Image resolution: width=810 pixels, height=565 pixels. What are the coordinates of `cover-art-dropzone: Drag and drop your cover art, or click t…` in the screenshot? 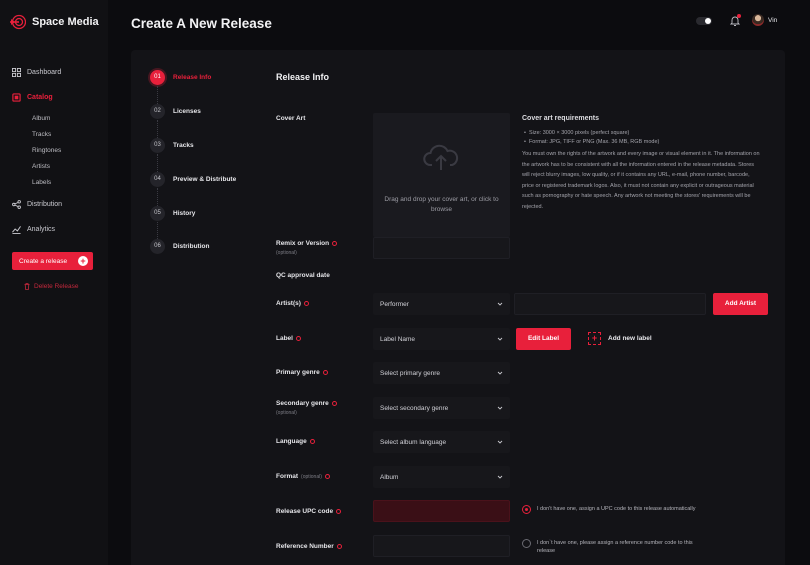 It's located at (441, 175).